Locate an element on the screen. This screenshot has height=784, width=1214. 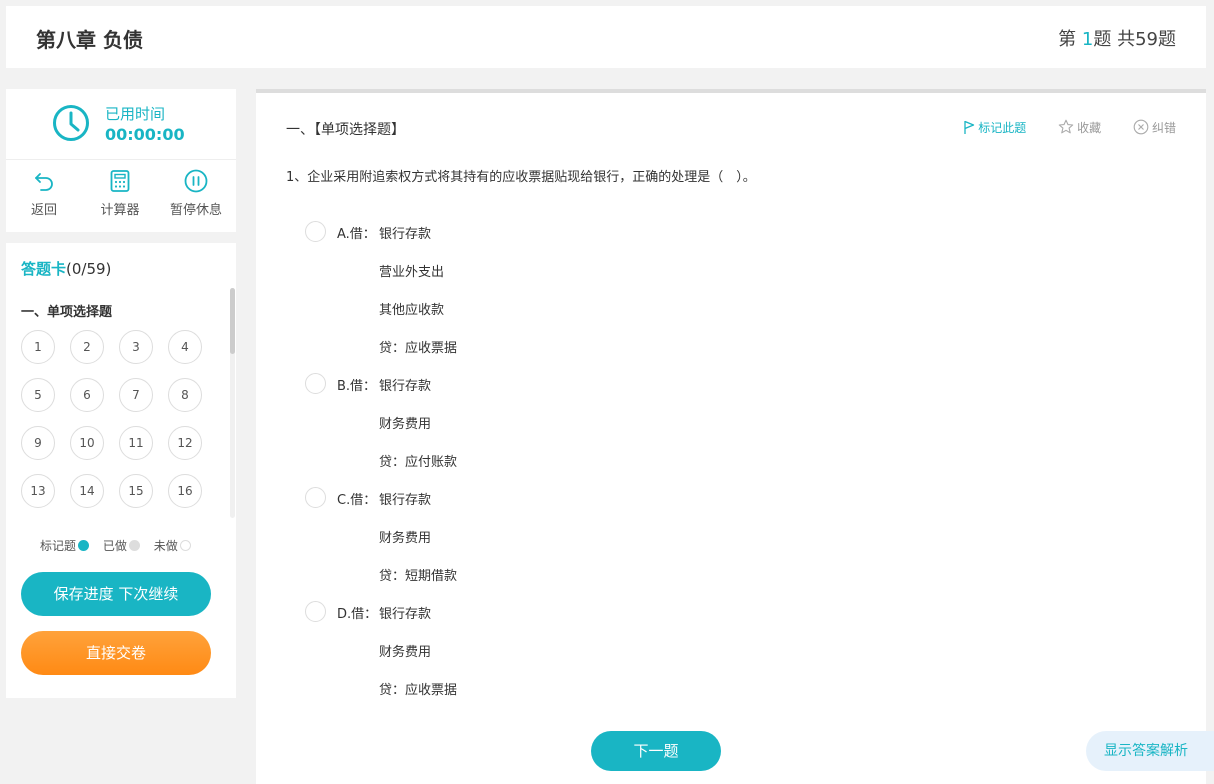
next-question-button: 下一题 is located at coordinates (656, 751).